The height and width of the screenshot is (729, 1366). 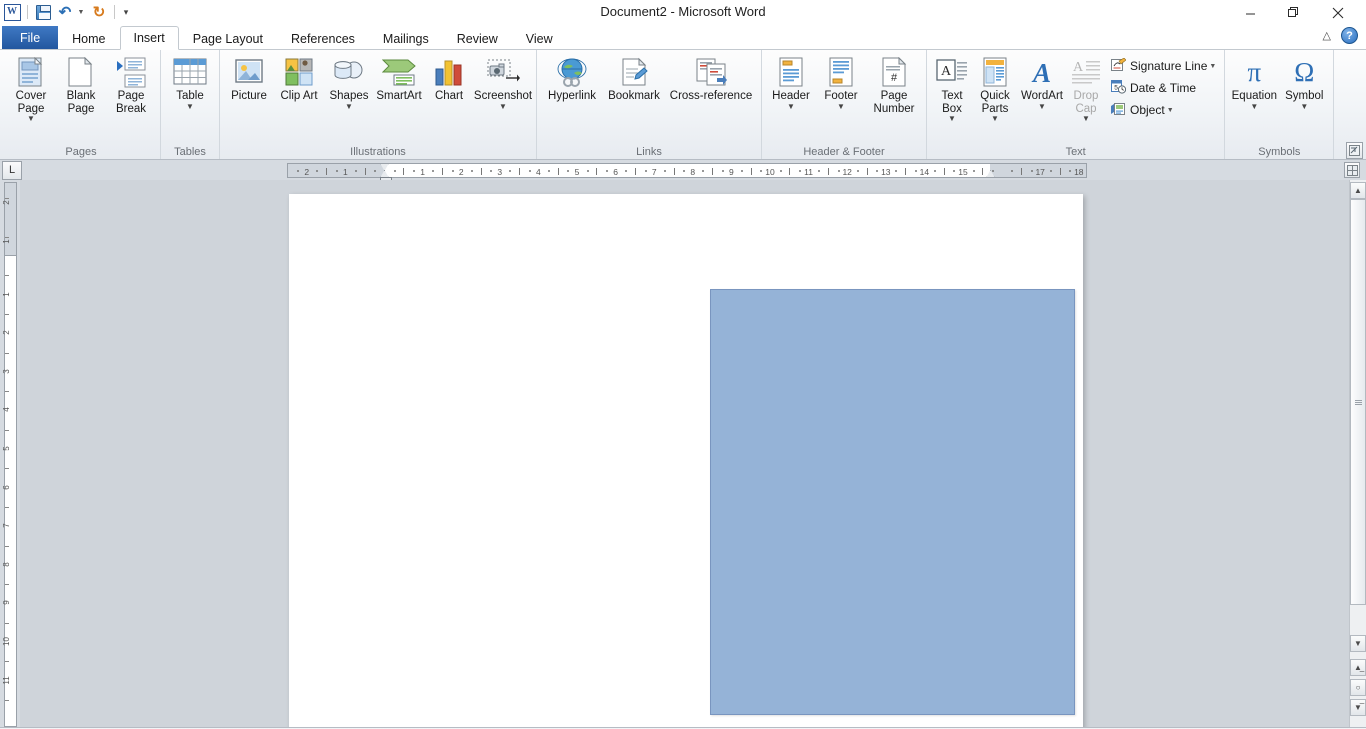 I want to click on tab-stop-selector: L, so click(x=12, y=170).